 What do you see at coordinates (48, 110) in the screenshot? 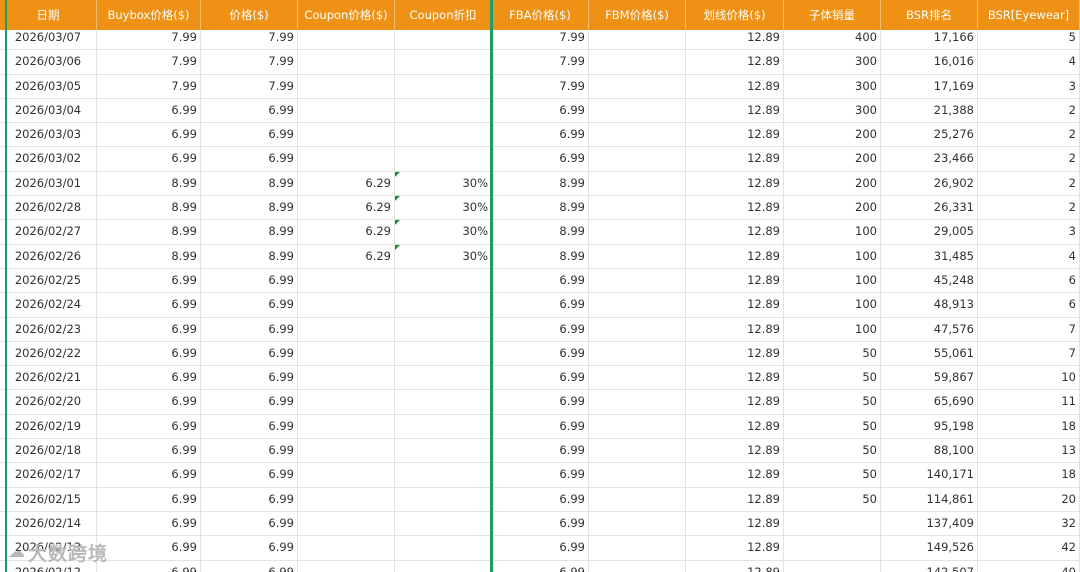
I see `cell-date: 2026/03/04` at bounding box center [48, 110].